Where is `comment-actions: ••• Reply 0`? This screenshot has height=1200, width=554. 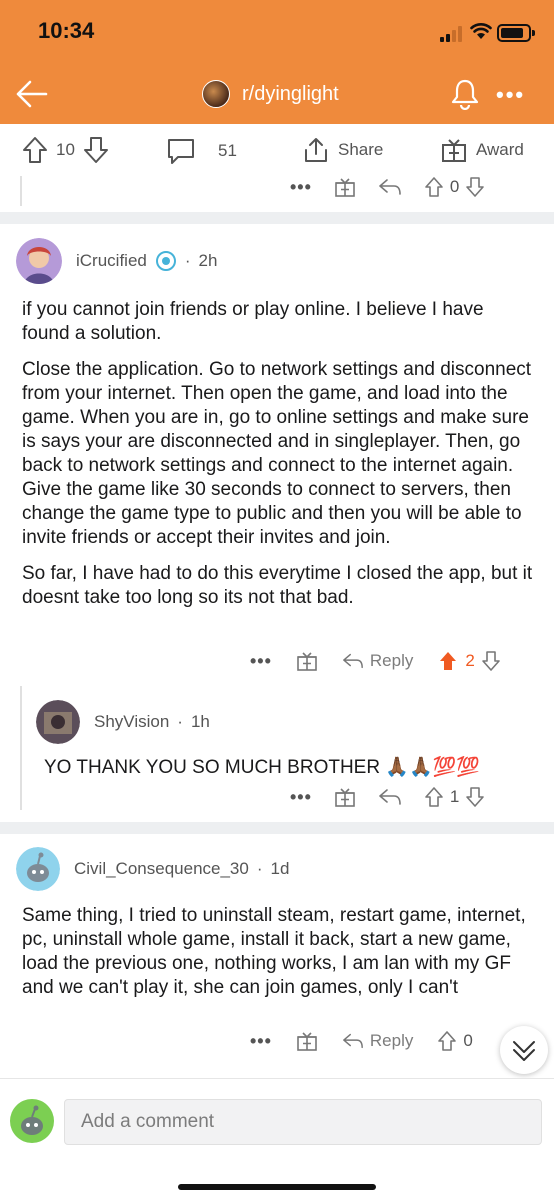 comment-actions: ••• Reply 0 is located at coordinates (361, 1041).